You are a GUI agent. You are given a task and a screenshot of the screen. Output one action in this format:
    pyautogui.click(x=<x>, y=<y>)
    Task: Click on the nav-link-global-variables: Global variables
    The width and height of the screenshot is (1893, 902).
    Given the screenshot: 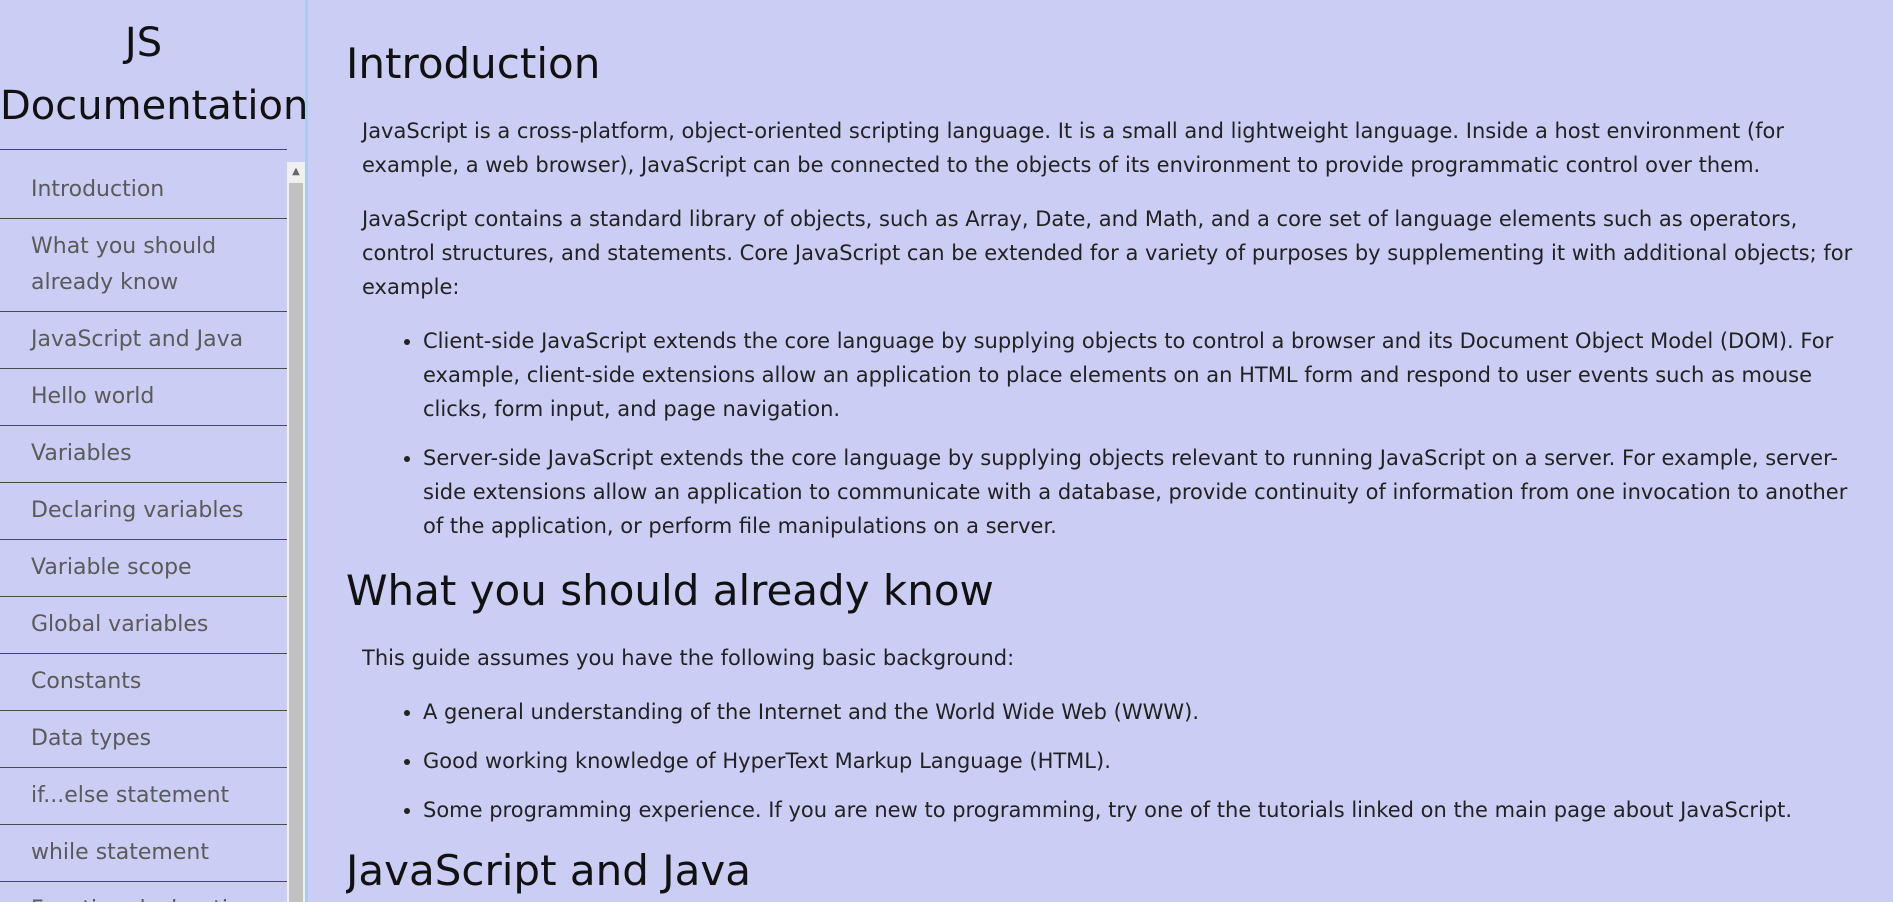 What is the action you would take?
    pyautogui.click(x=143, y=625)
    